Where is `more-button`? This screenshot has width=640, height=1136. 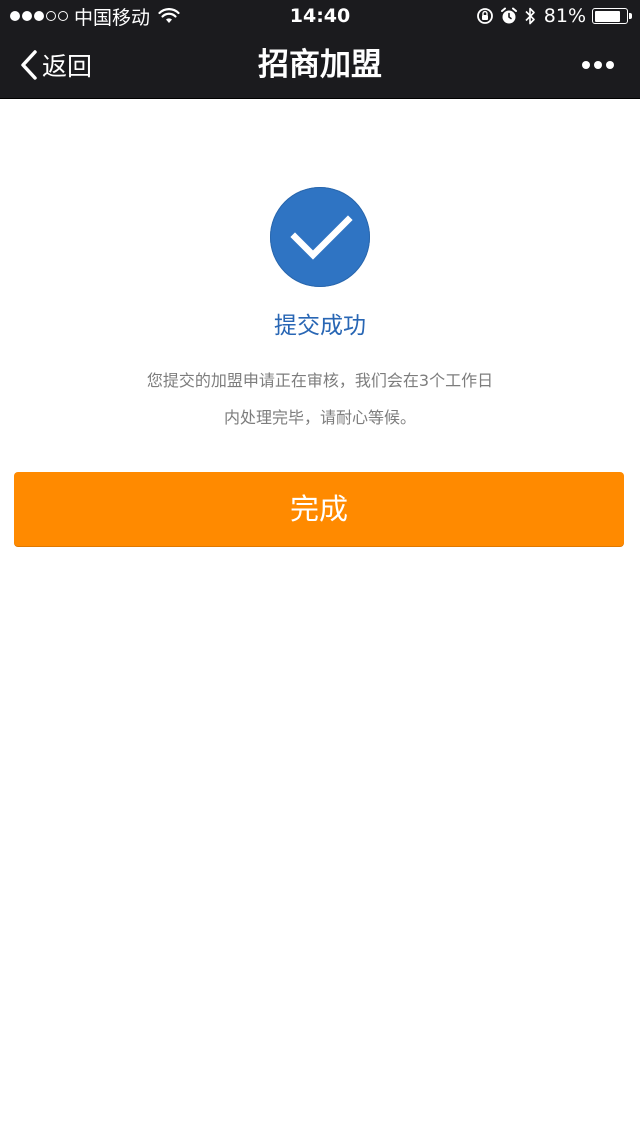
more-button is located at coordinates (596, 65).